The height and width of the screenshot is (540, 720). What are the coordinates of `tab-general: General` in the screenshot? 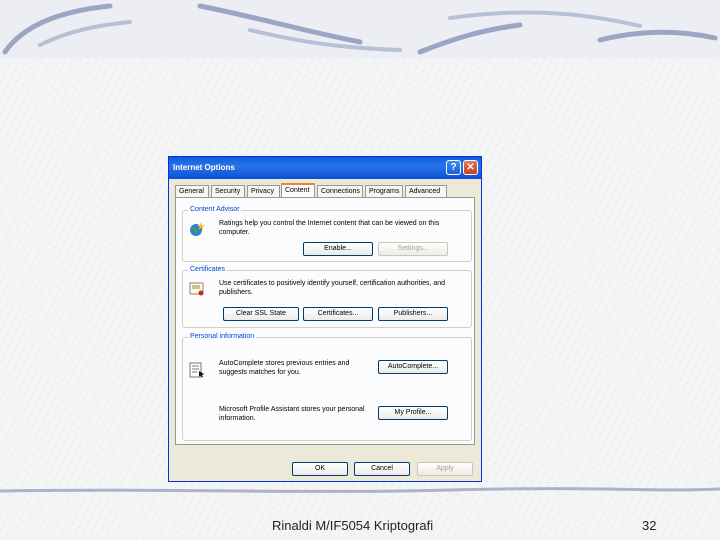 It's located at (192, 191).